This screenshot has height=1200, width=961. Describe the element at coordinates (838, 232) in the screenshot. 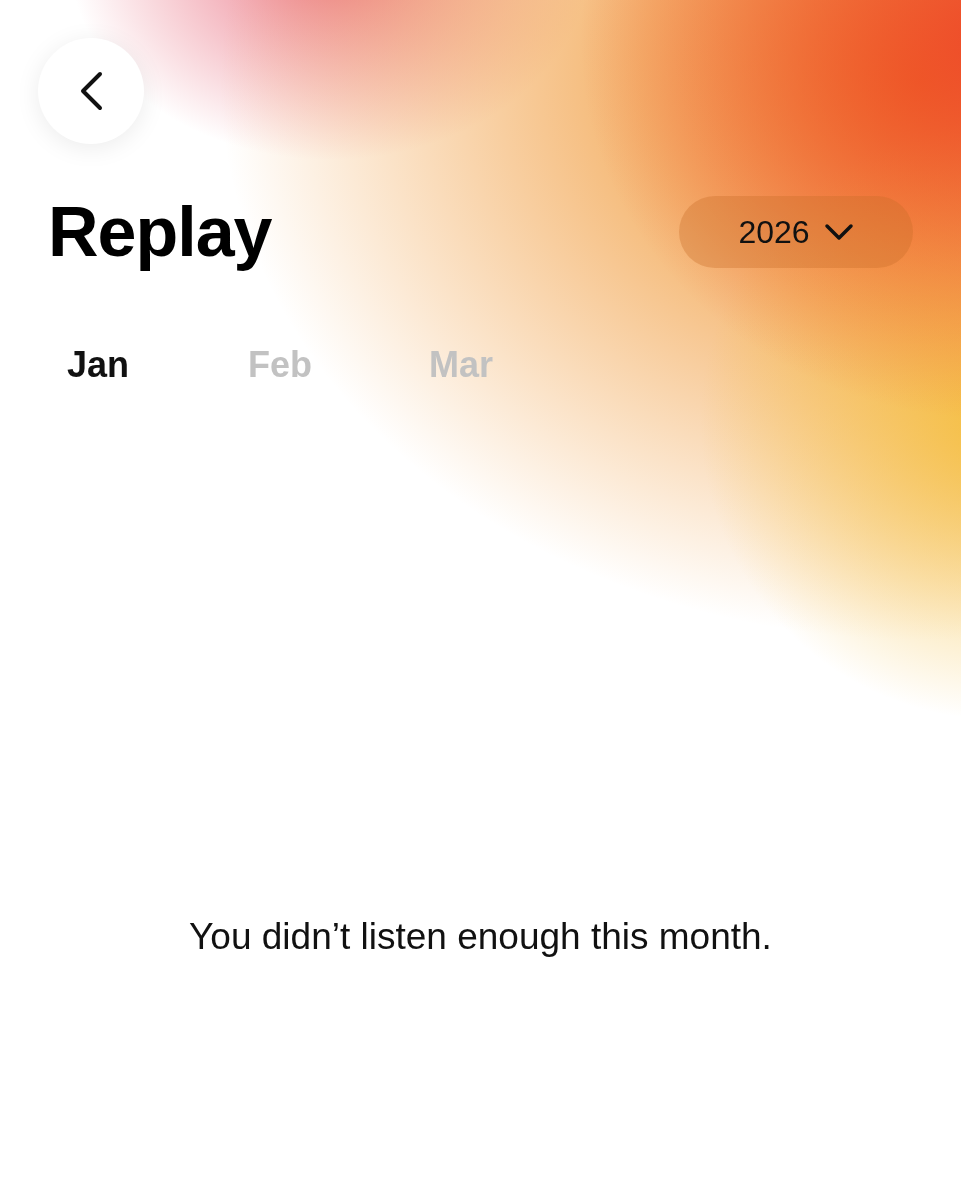

I see `chevron-down-icon` at that location.